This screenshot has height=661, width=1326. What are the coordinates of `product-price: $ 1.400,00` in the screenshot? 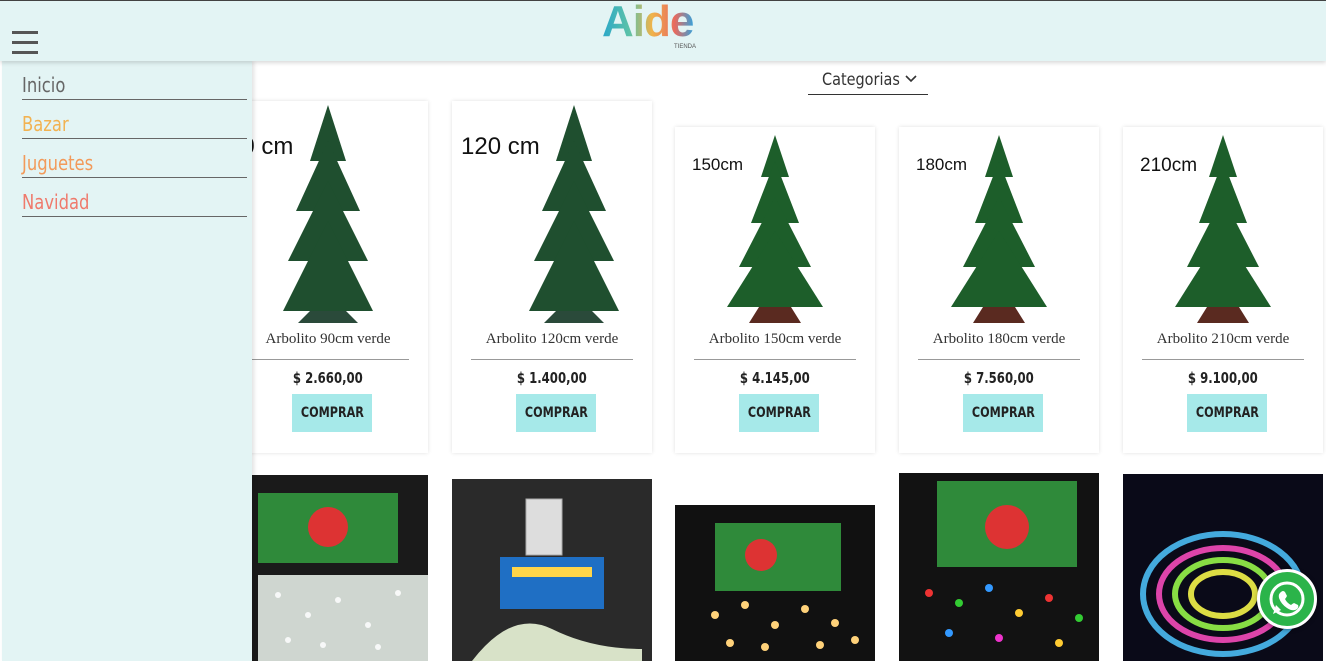 It's located at (552, 378).